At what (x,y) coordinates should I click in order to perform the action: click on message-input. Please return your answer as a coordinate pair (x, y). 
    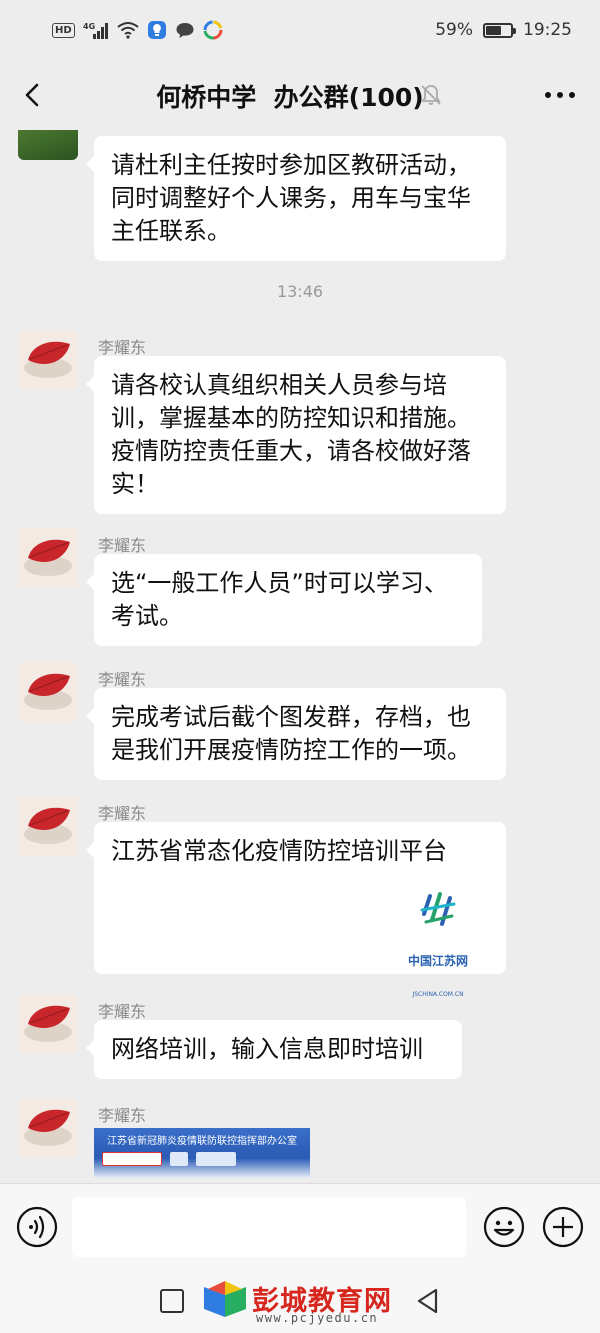
    Looking at the image, I should click on (269, 1227).